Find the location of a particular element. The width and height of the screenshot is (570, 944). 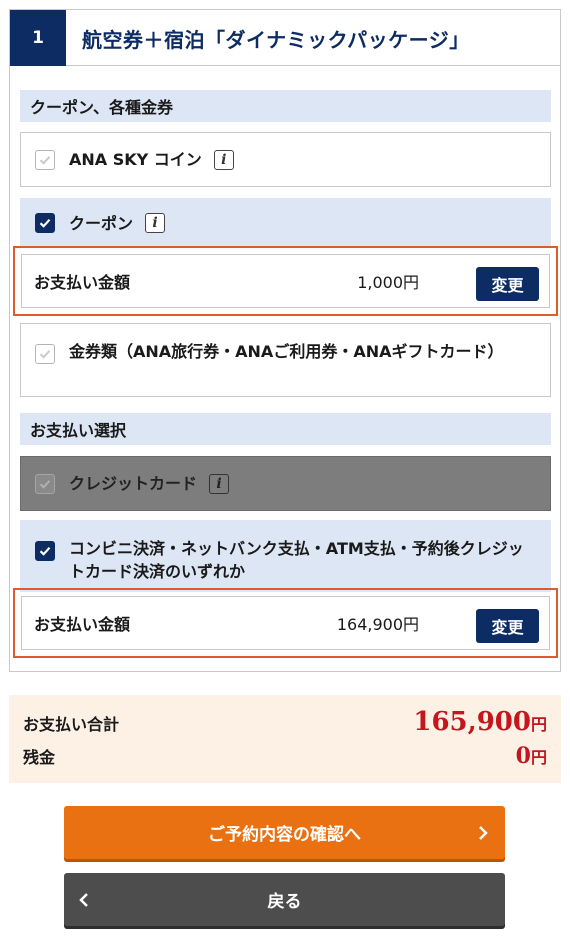

payment-amount-box-convenience: お支払い金額 164,900円 変更 is located at coordinates (285, 623).